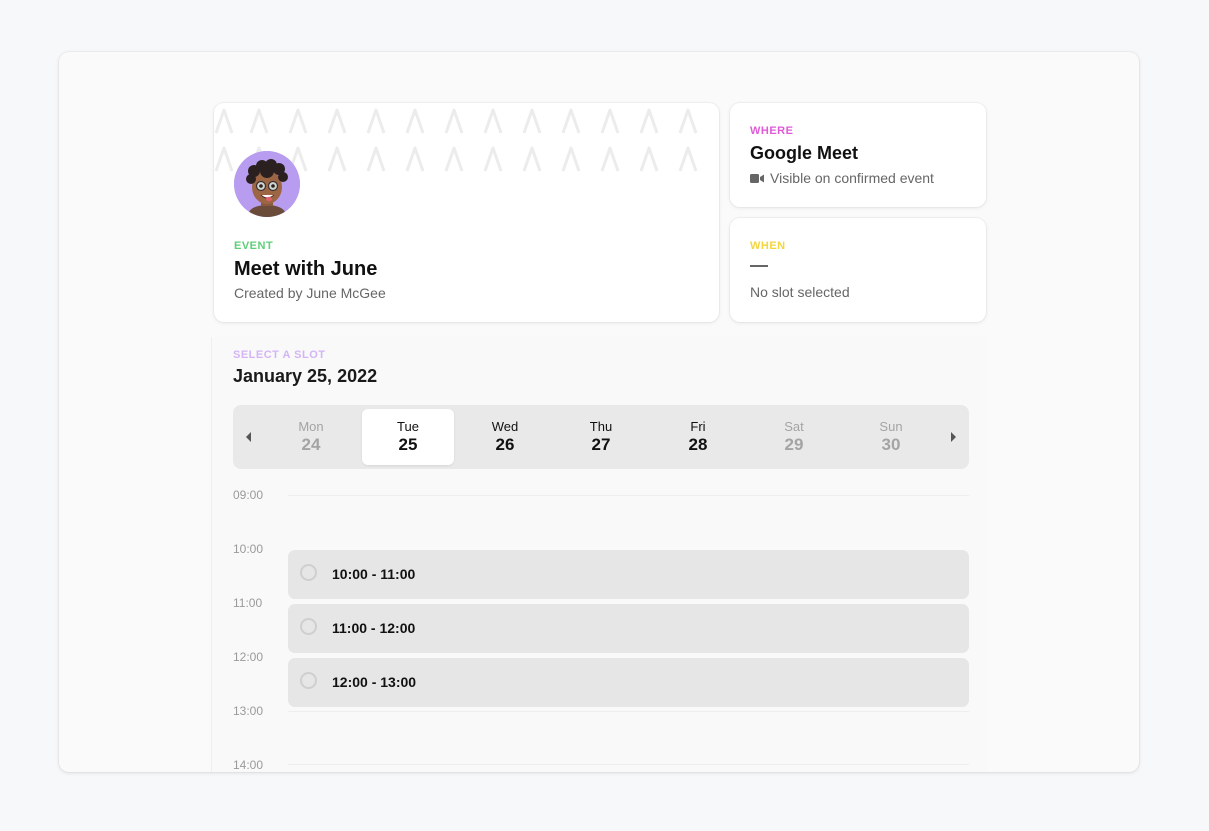  What do you see at coordinates (311, 426) in the screenshot?
I see `day-name: Mon` at bounding box center [311, 426].